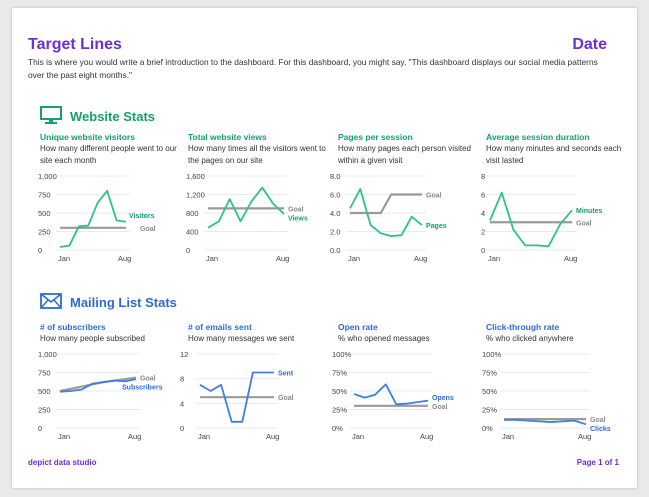  I want to click on y-tick-label: 2.0, so click(335, 232).